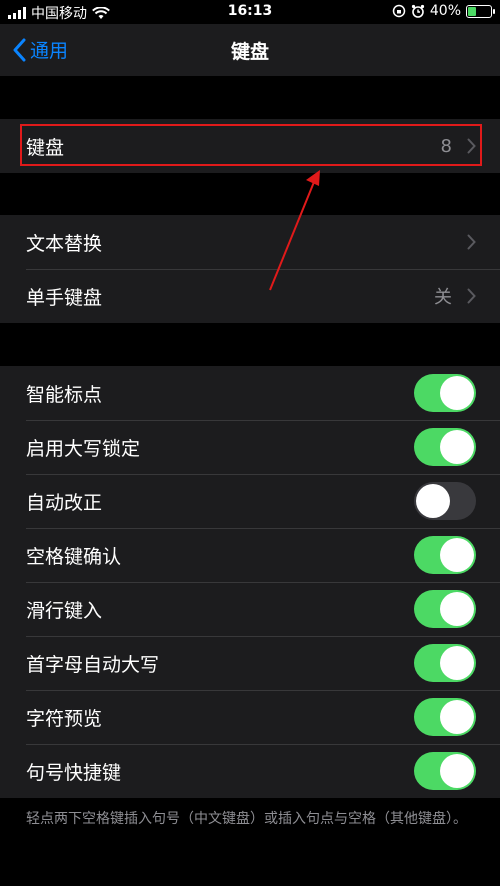 Image resolution: width=500 pixels, height=886 pixels. I want to click on toggle-row-space-confirm: 空格键确认, so click(250, 555).